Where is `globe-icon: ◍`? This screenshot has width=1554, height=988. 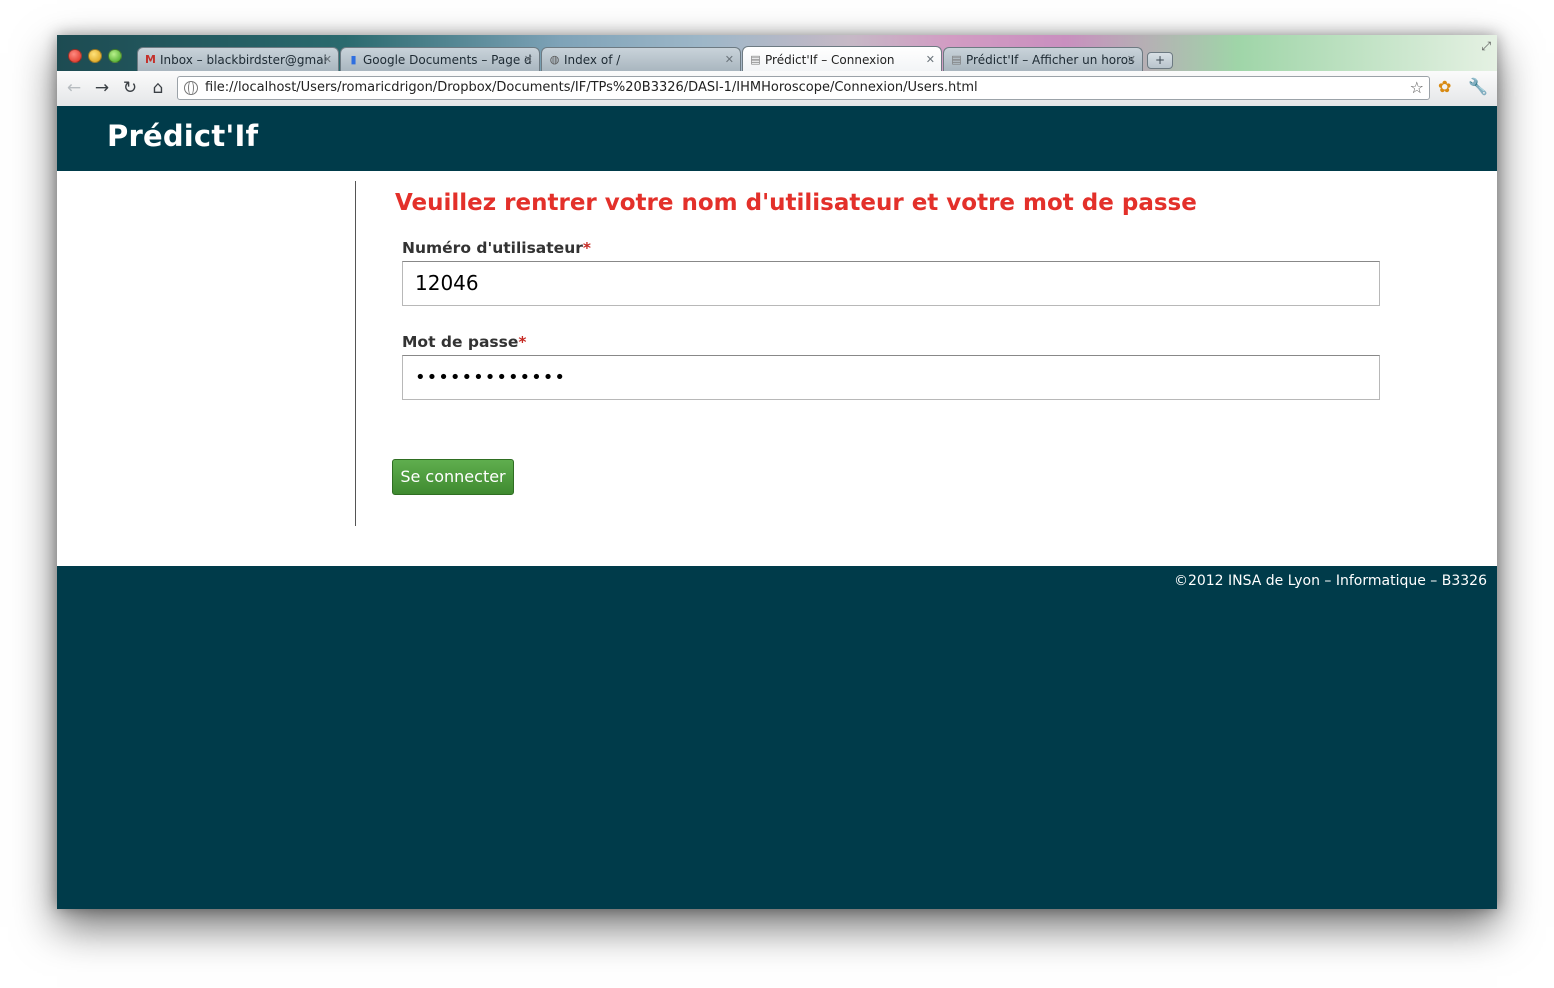 globe-icon: ◍ is located at coordinates (554, 59).